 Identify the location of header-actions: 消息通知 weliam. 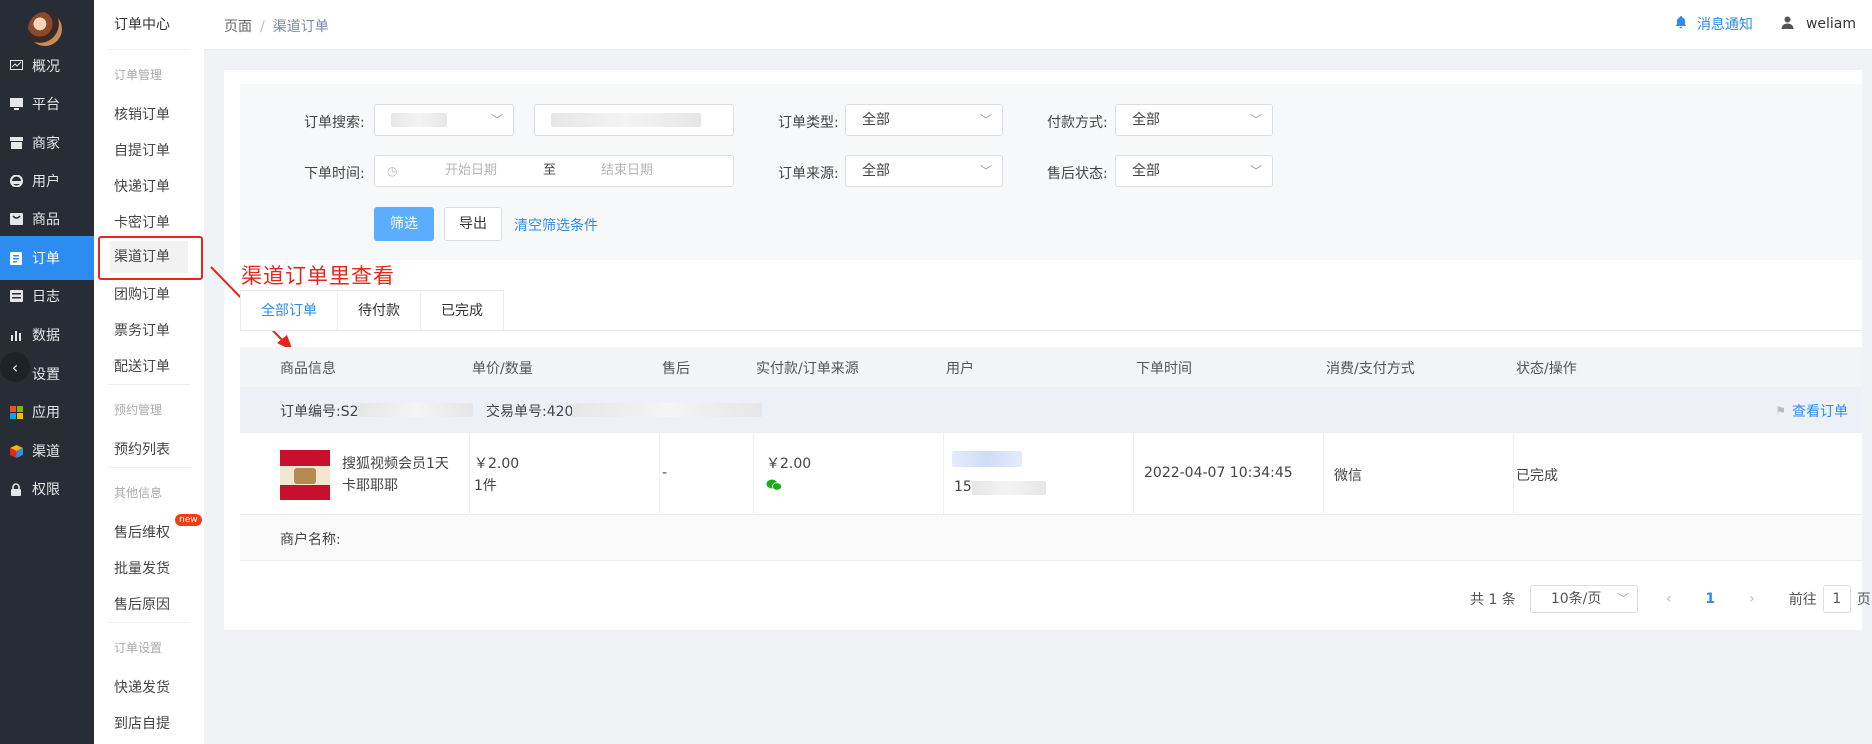
(1765, 24).